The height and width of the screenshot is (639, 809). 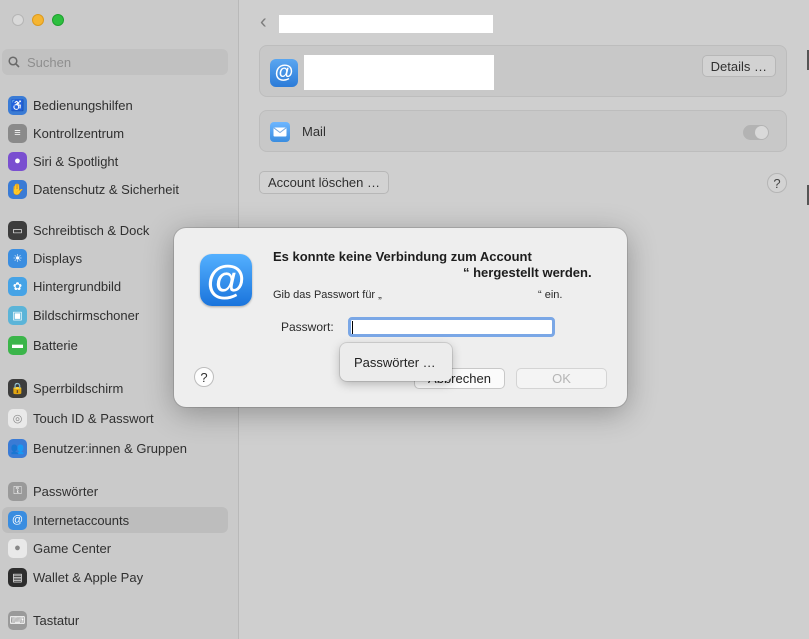 I want to click on sidebar-item-label: Kontrollzentrum, so click(x=79, y=133).